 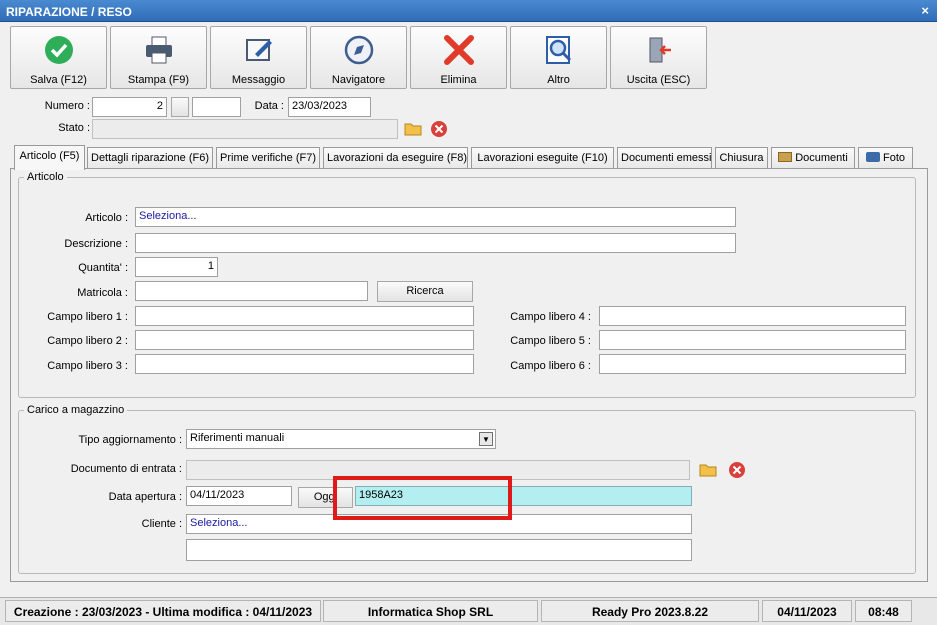 What do you see at coordinates (550, 341) in the screenshot?
I see `campo-libero-5-label: Campo libero 5 :` at bounding box center [550, 341].